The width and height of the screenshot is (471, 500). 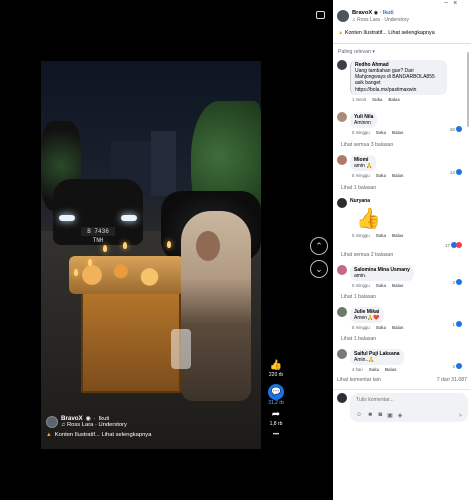 What do you see at coordinates (276, 435) in the screenshot?
I see `more-options-button: •••` at bounding box center [276, 435].